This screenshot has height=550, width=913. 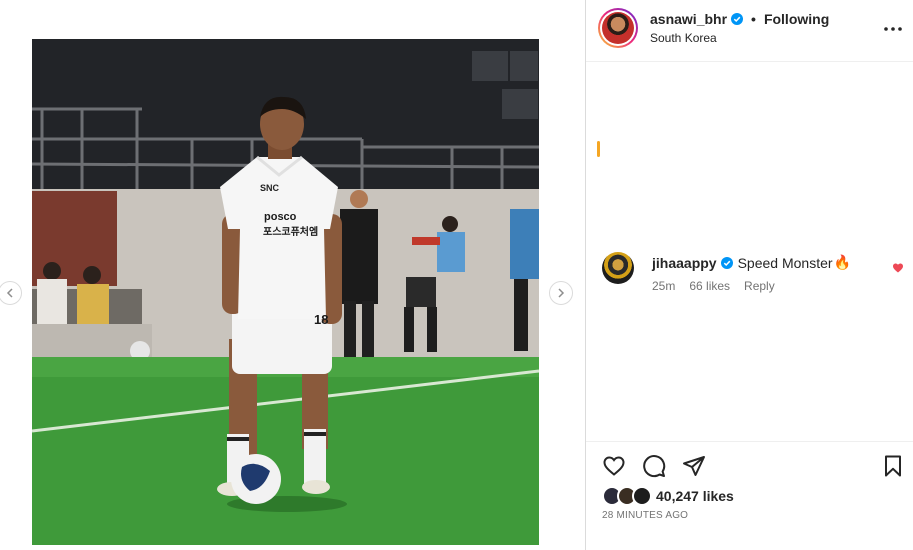 What do you see at coordinates (684, 263) in the screenshot?
I see `commenter-username: jihaaappy` at bounding box center [684, 263].